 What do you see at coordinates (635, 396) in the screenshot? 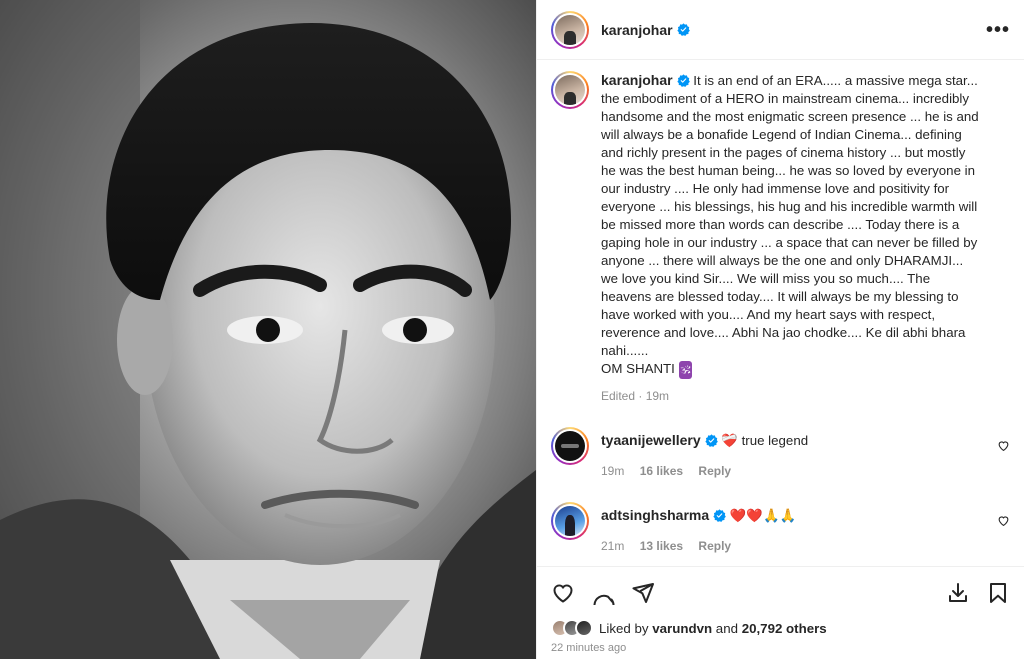
I see `caption-meta: Edited · 19m` at bounding box center [635, 396].